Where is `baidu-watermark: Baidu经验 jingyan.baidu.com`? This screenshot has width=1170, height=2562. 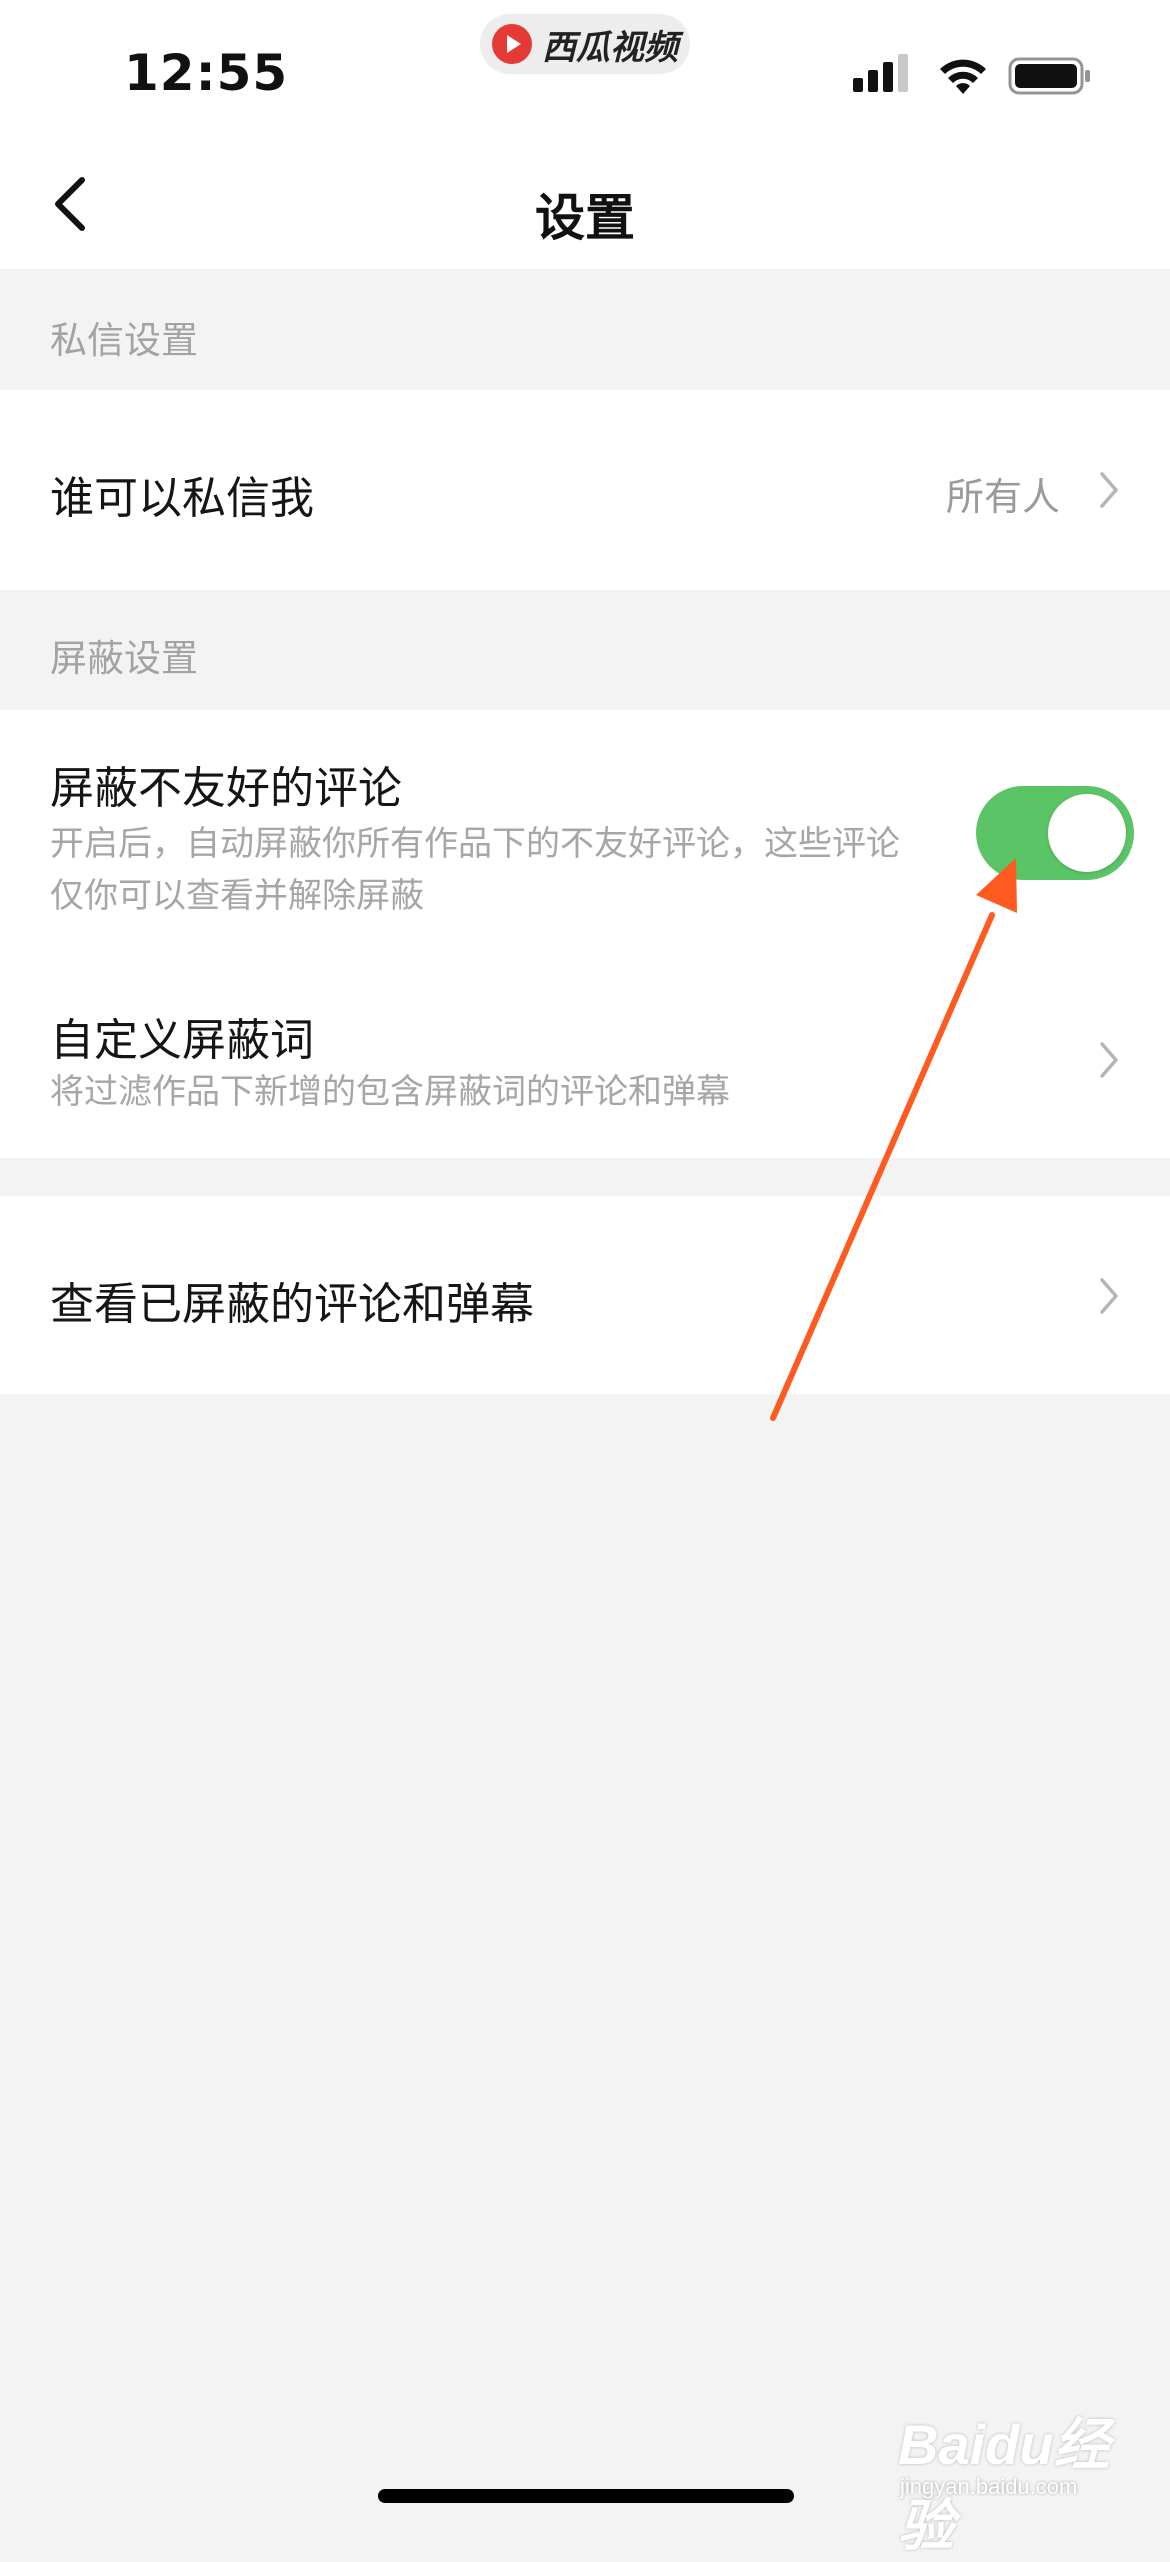
baidu-watermark: Baidu经验 jingyan.baidu.com is located at coordinates (1005, 2478).